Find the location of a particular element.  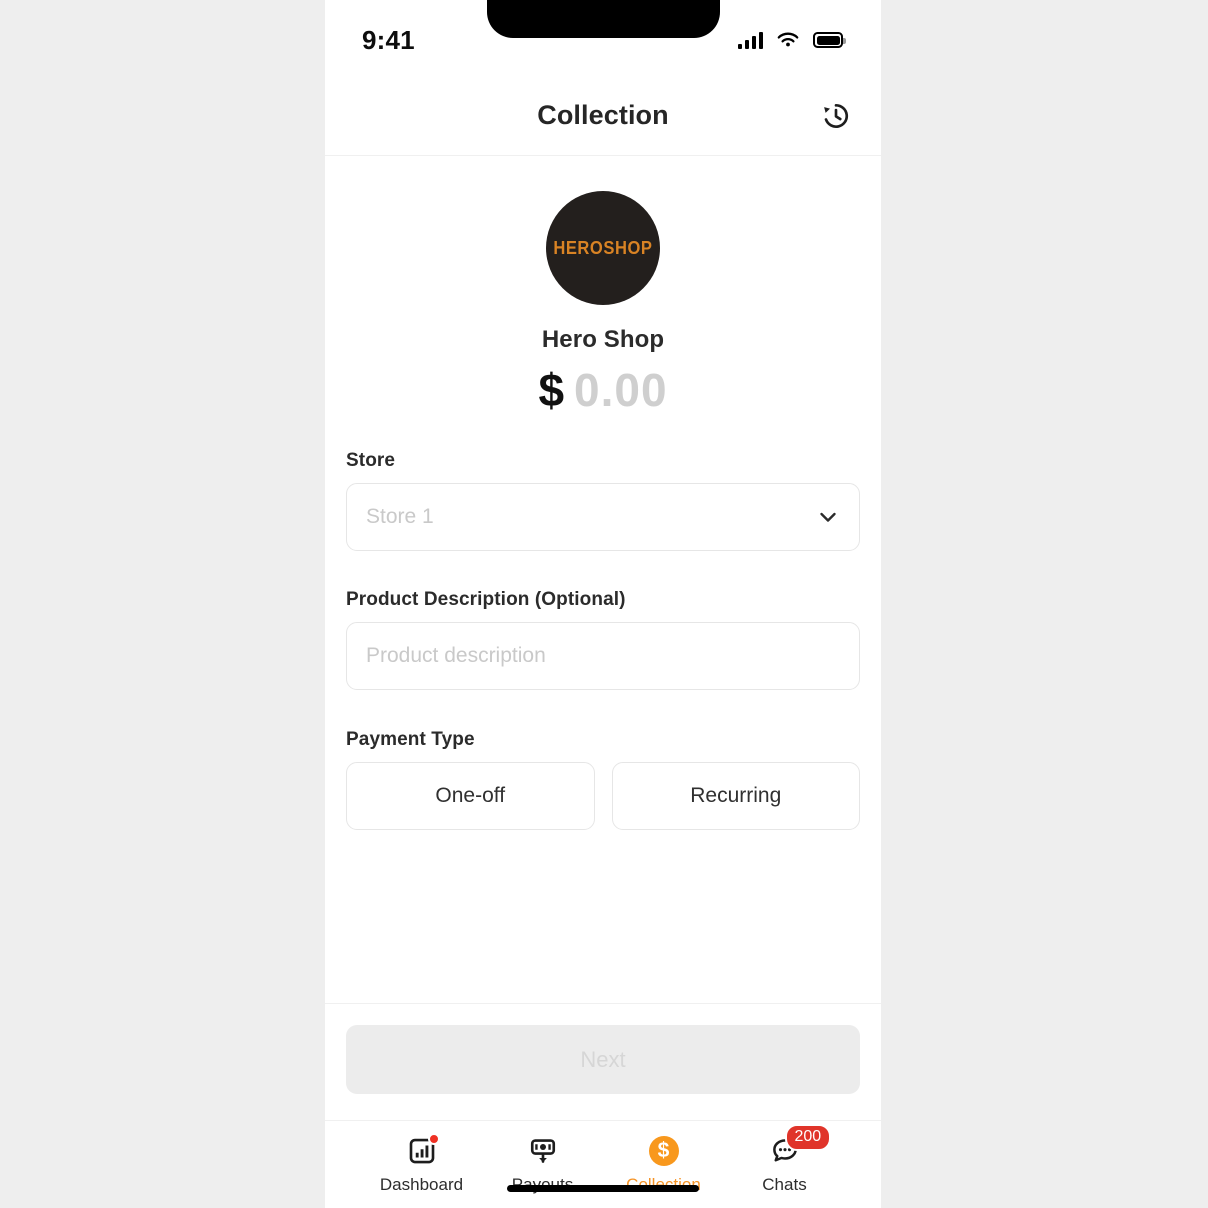

payout-download-icon is located at coordinates (543, 1151).